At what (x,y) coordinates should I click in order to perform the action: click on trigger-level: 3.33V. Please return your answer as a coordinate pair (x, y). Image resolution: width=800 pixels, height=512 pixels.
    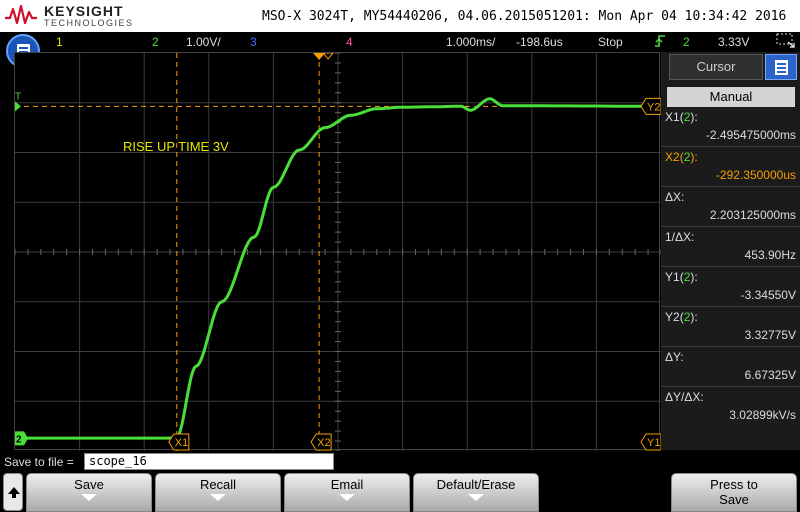
    Looking at the image, I should click on (733, 42).